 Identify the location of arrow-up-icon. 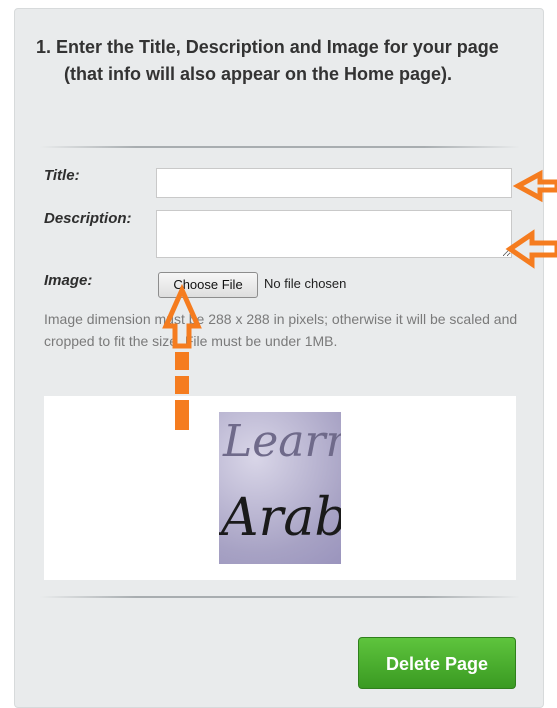
(182, 356).